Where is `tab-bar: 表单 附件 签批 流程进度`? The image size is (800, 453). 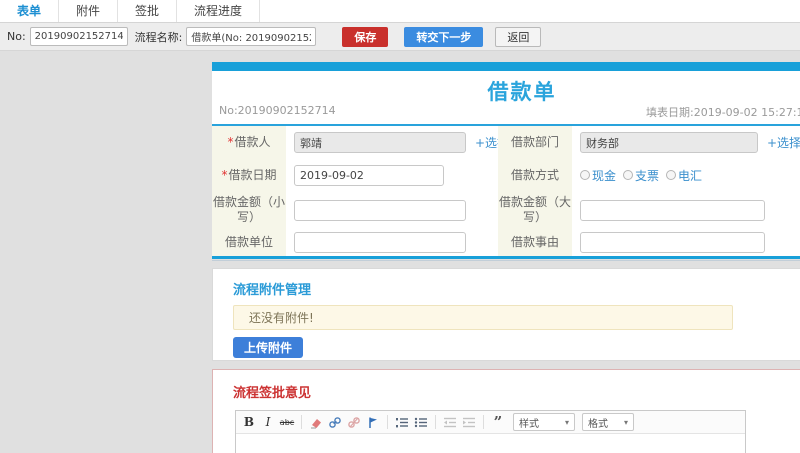
tab-bar: 表单 附件 签批 流程进度 is located at coordinates (400, 11).